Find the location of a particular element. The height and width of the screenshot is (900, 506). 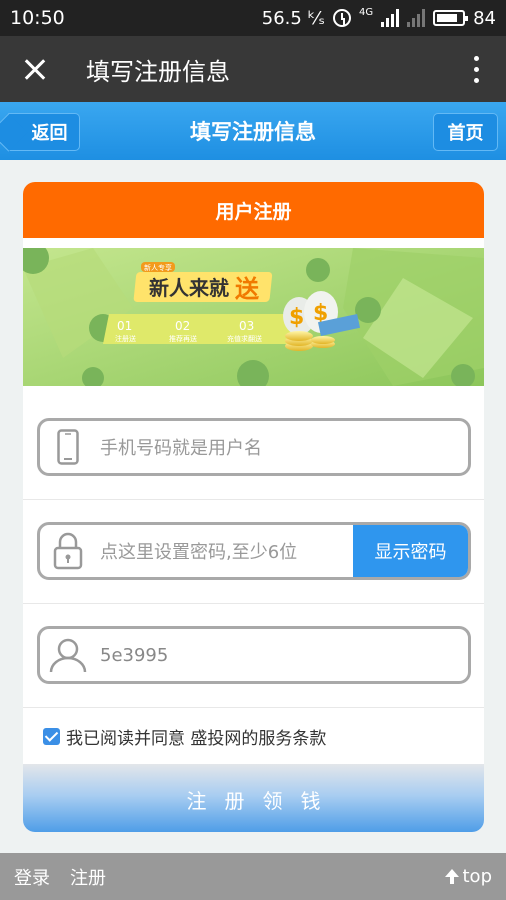

signal-icon is located at coordinates (390, 18).